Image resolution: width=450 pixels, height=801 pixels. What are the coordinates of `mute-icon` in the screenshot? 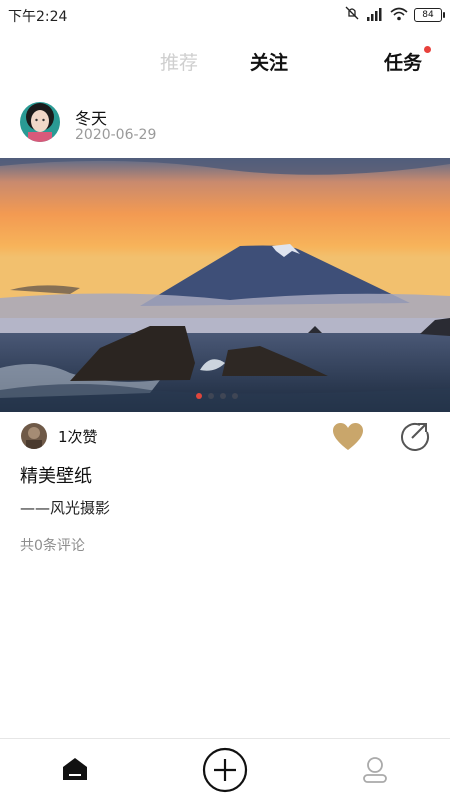 It's located at (352, 15).